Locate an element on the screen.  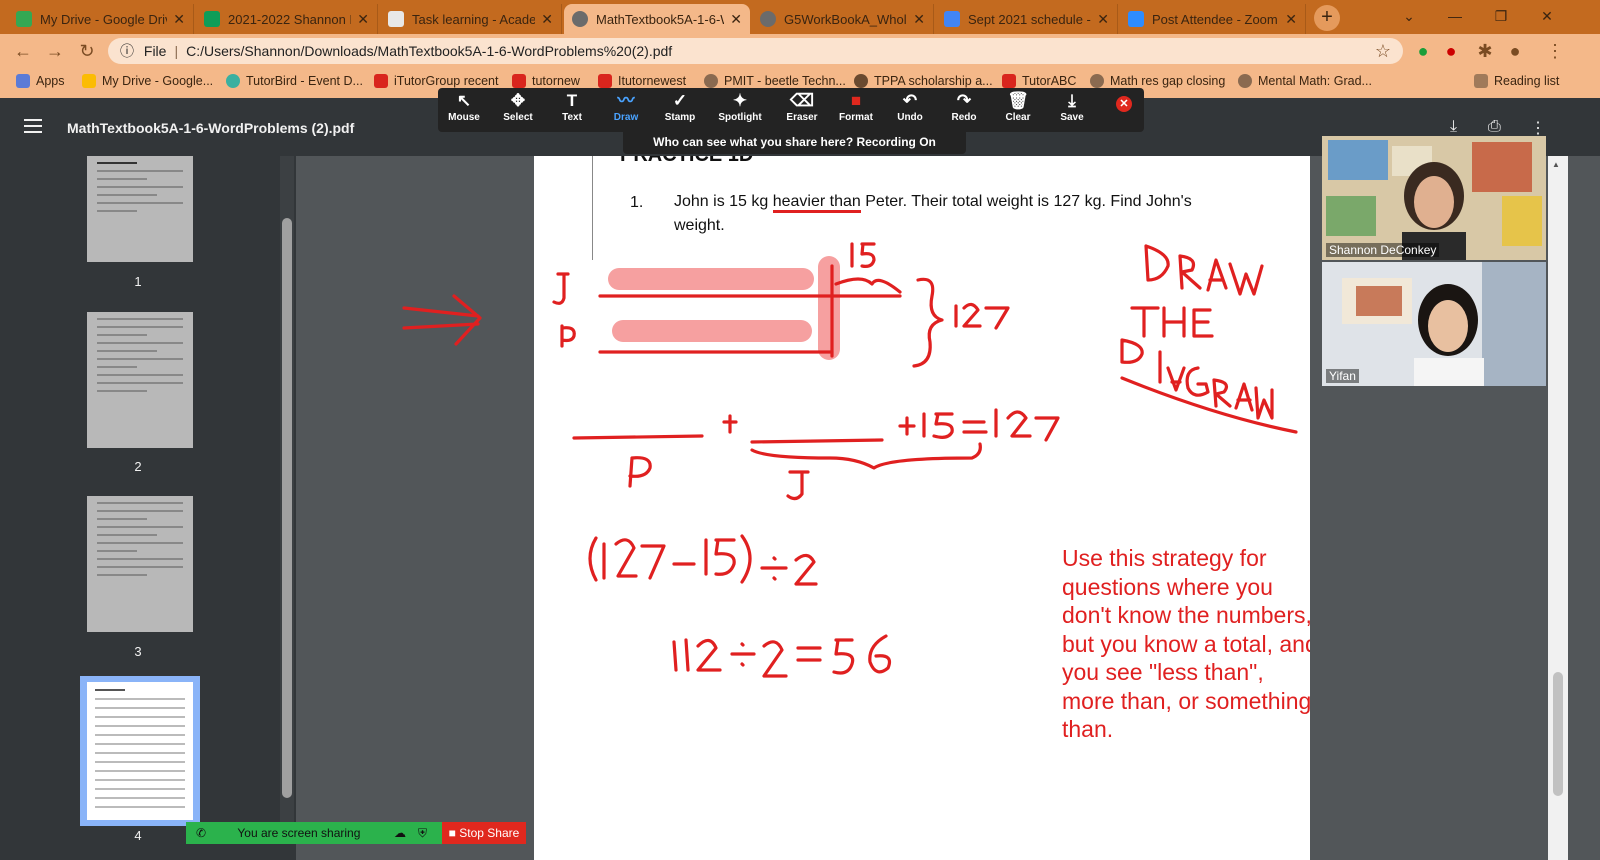
itutor-icon is located at coordinates (519, 81).